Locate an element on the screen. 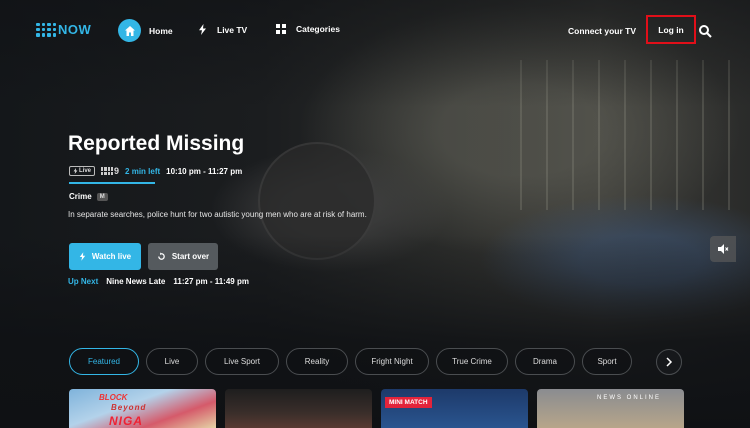 The height and width of the screenshot is (428, 750). genre-row: Crime M is located at coordinates (88, 196).